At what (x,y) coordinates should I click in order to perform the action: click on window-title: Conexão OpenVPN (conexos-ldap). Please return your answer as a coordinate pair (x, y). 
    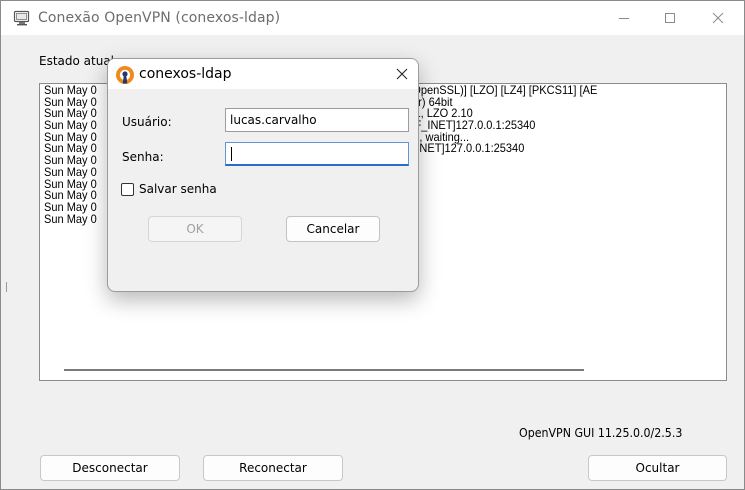
    Looking at the image, I should click on (159, 18).